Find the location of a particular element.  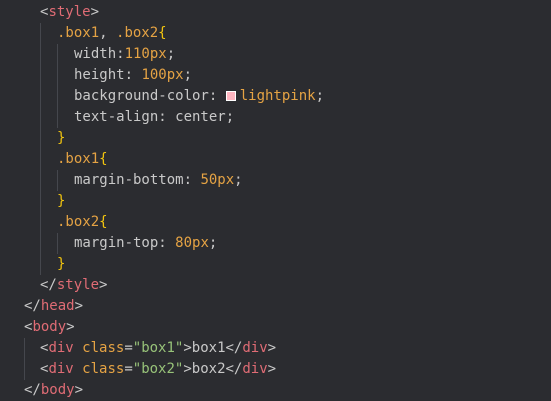

style-close-tag: style is located at coordinates (78, 285).